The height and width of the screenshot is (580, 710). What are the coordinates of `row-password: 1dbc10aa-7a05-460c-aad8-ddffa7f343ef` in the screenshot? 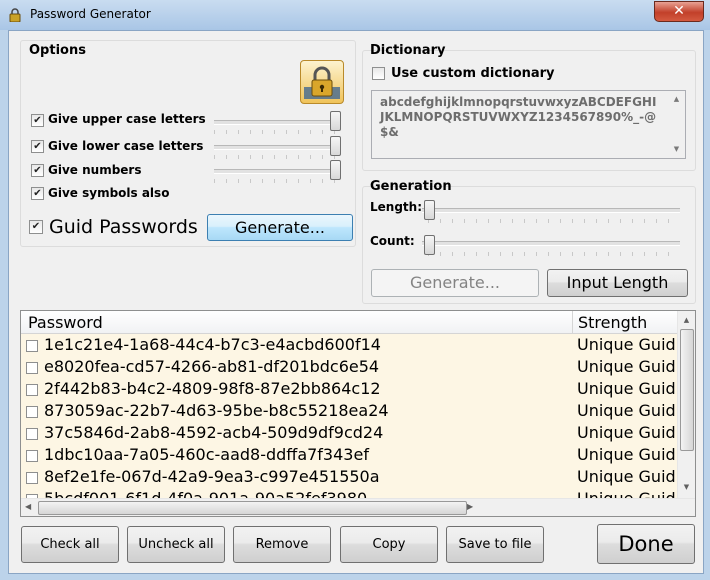 It's located at (206, 454).